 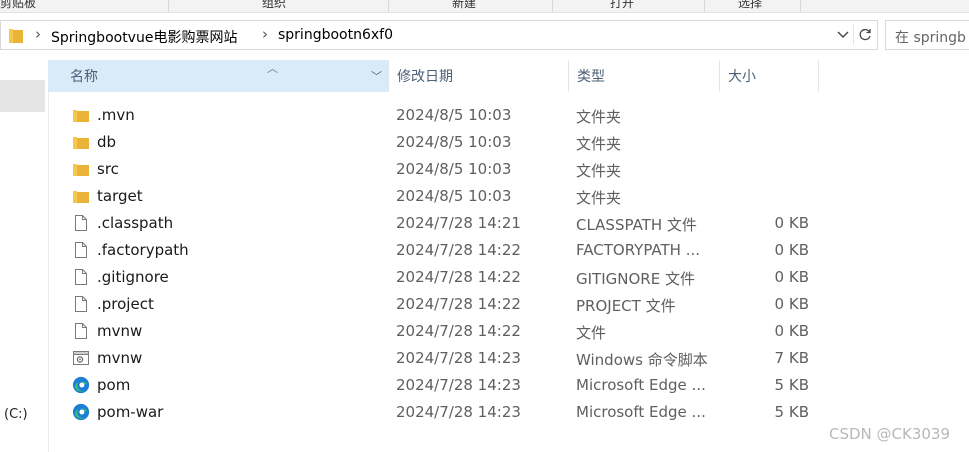 I want to click on file-name: src, so click(x=108, y=169).